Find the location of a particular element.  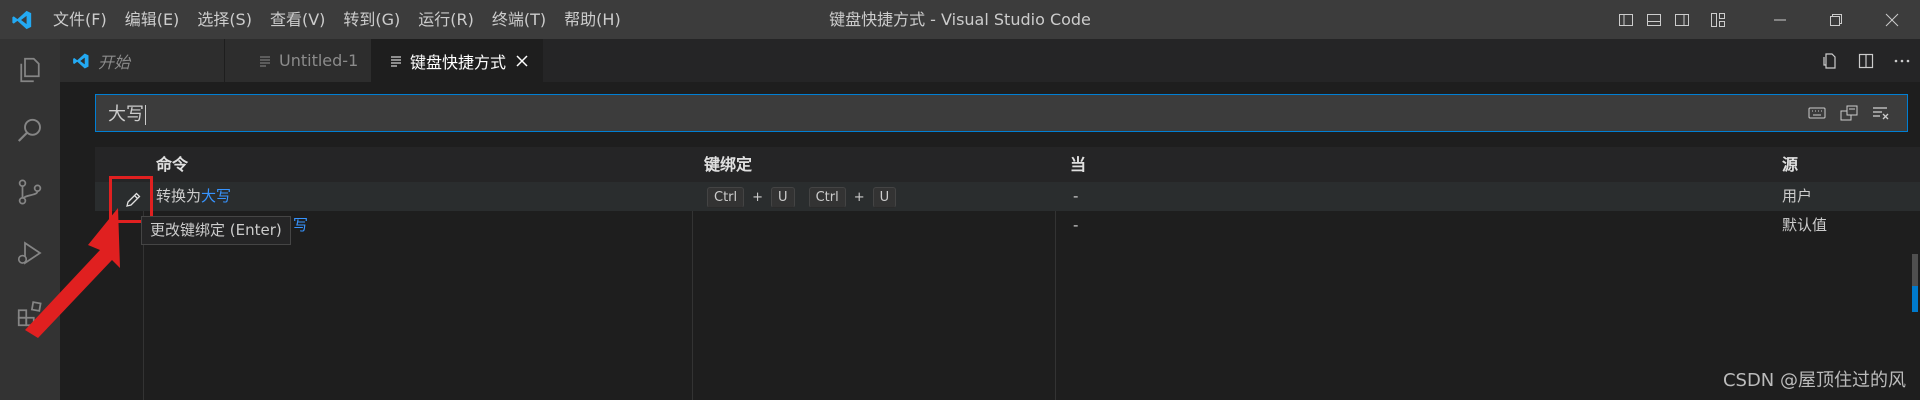

tab-label: 开始 is located at coordinates (114, 62).